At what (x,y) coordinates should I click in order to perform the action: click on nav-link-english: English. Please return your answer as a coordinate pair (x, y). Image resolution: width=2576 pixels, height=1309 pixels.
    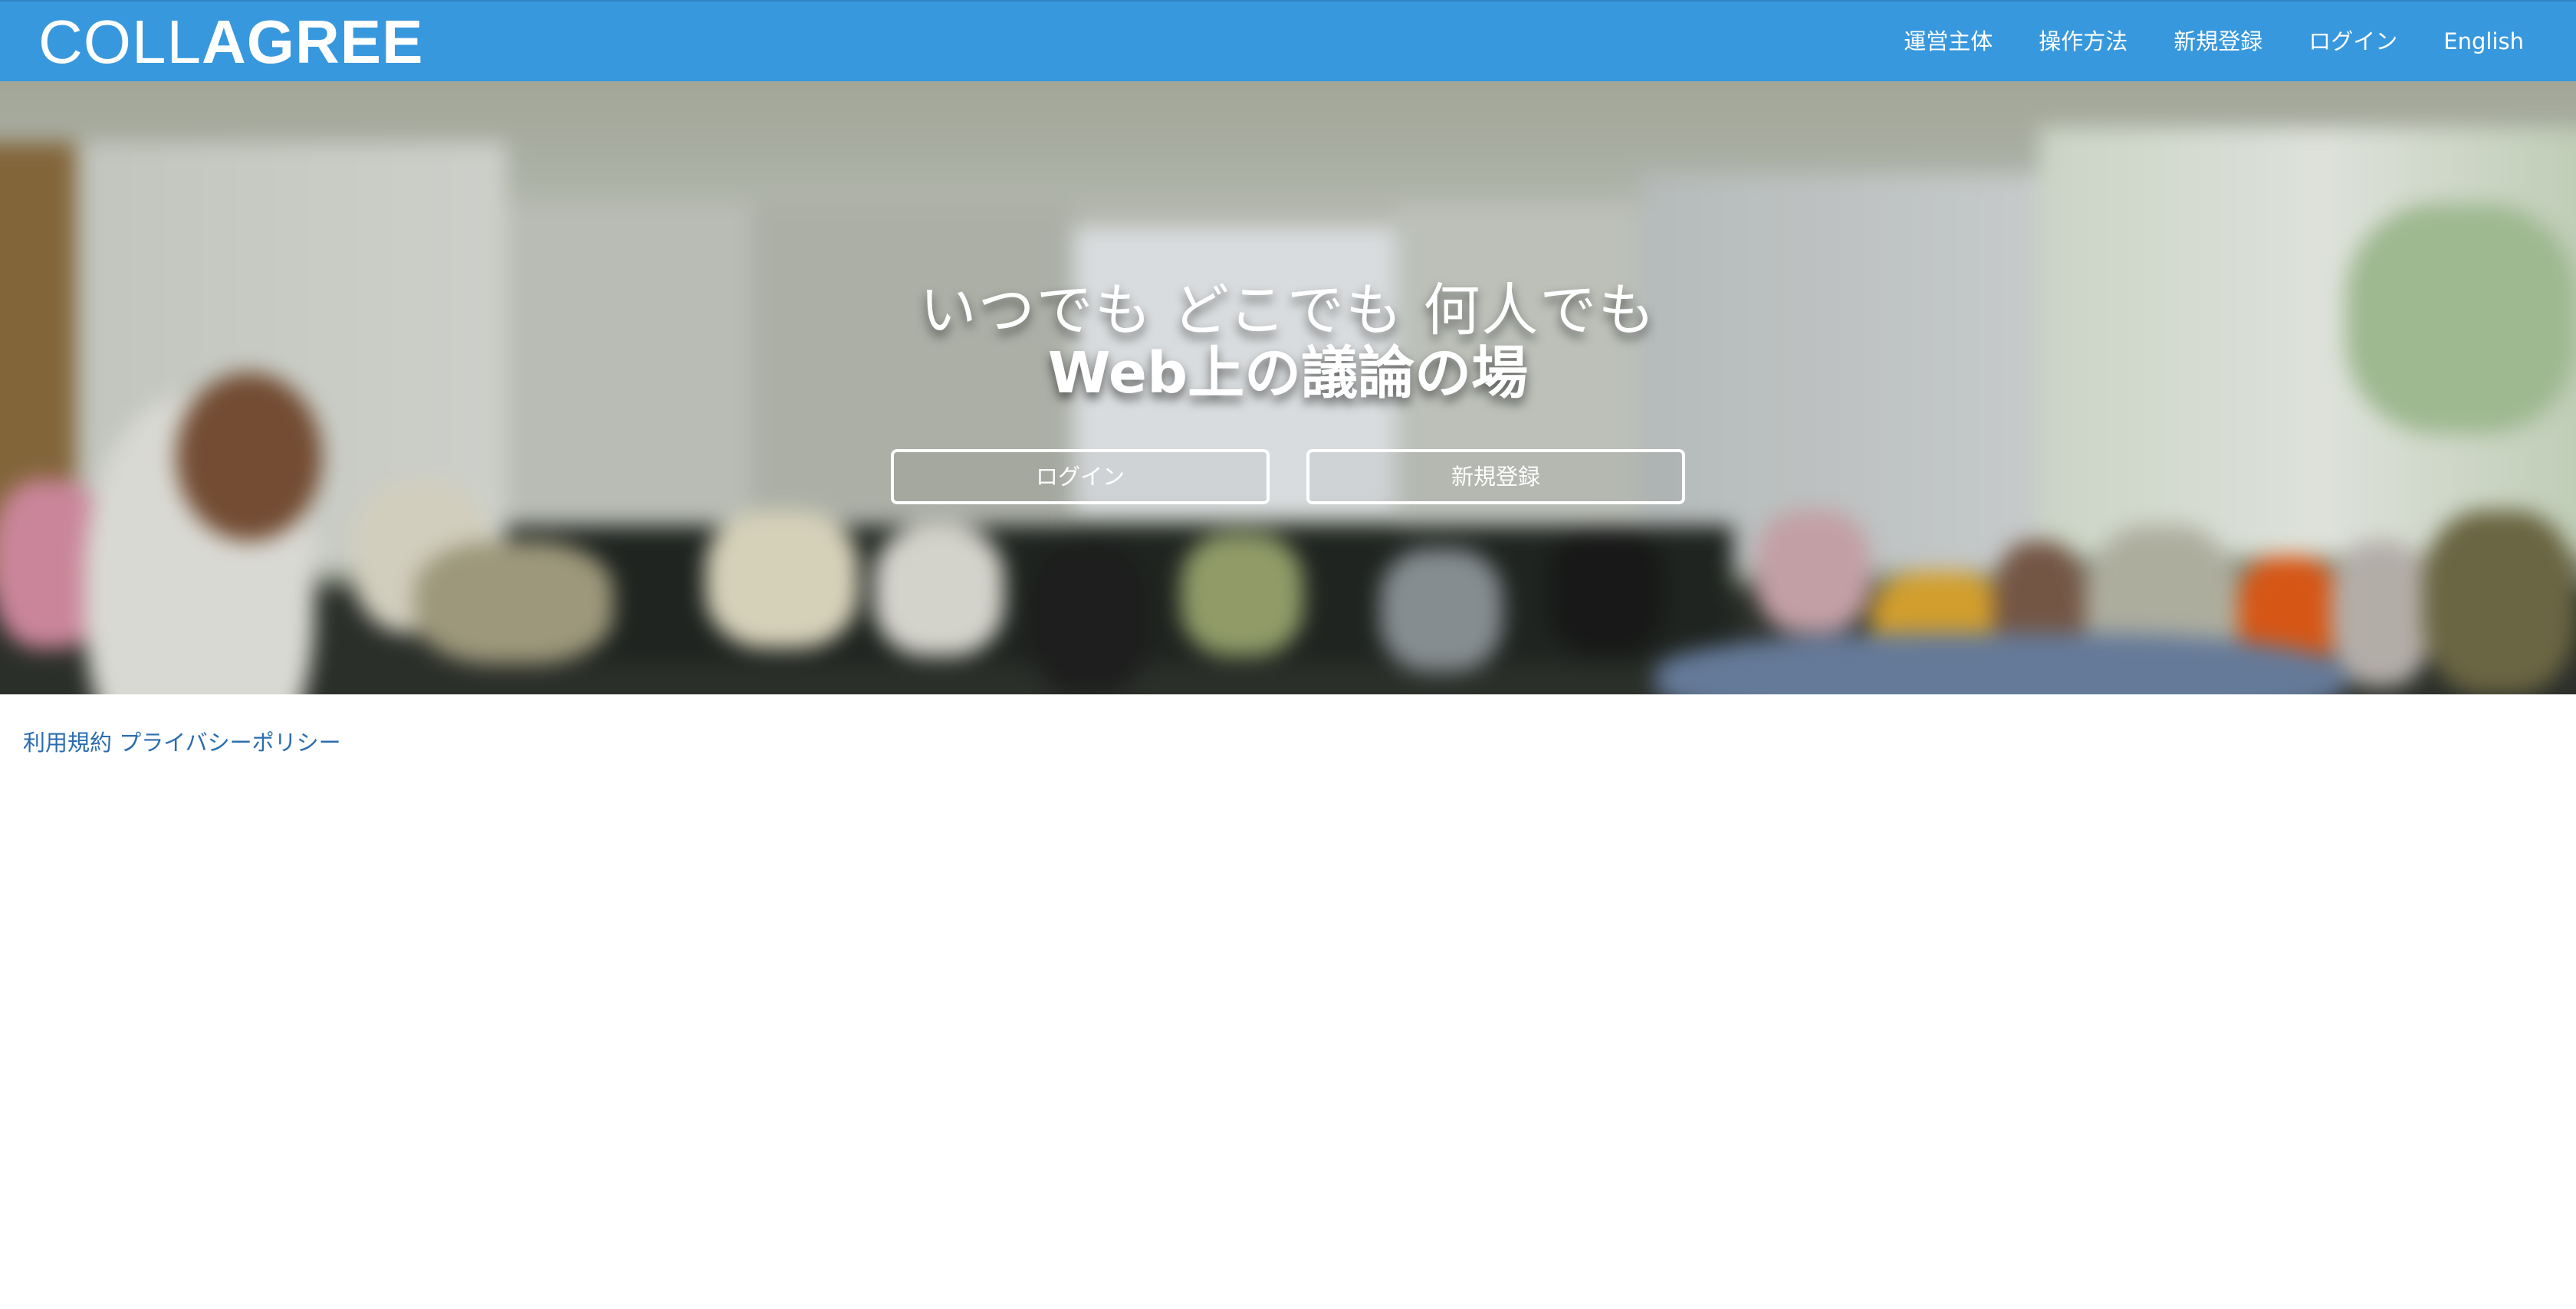
    Looking at the image, I should click on (2483, 42).